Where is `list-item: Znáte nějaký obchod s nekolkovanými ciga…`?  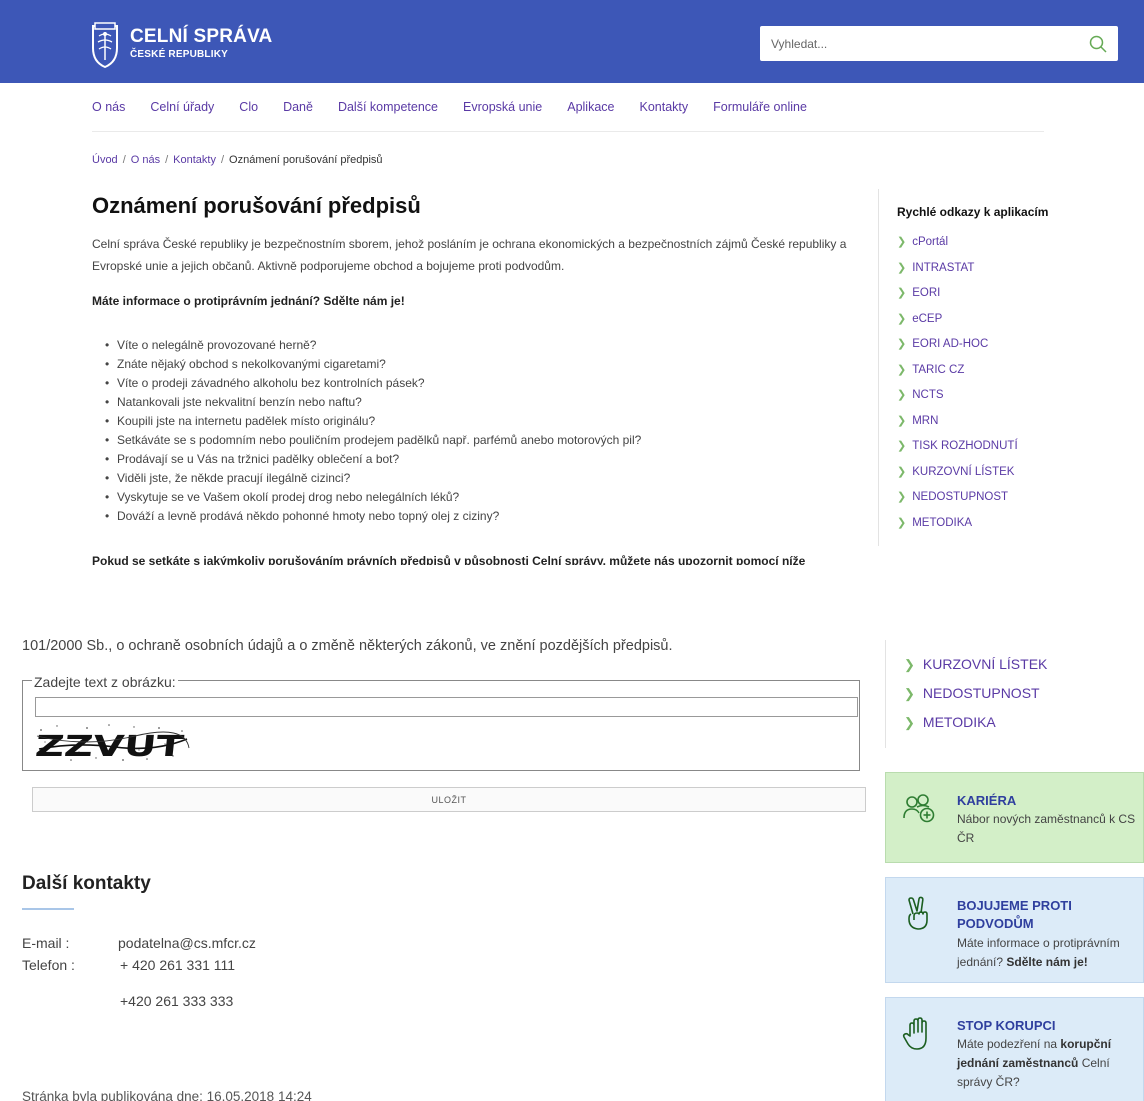 list-item: Znáte nějaký obchod s nekolkovanými ciga… is located at coordinates (373, 364).